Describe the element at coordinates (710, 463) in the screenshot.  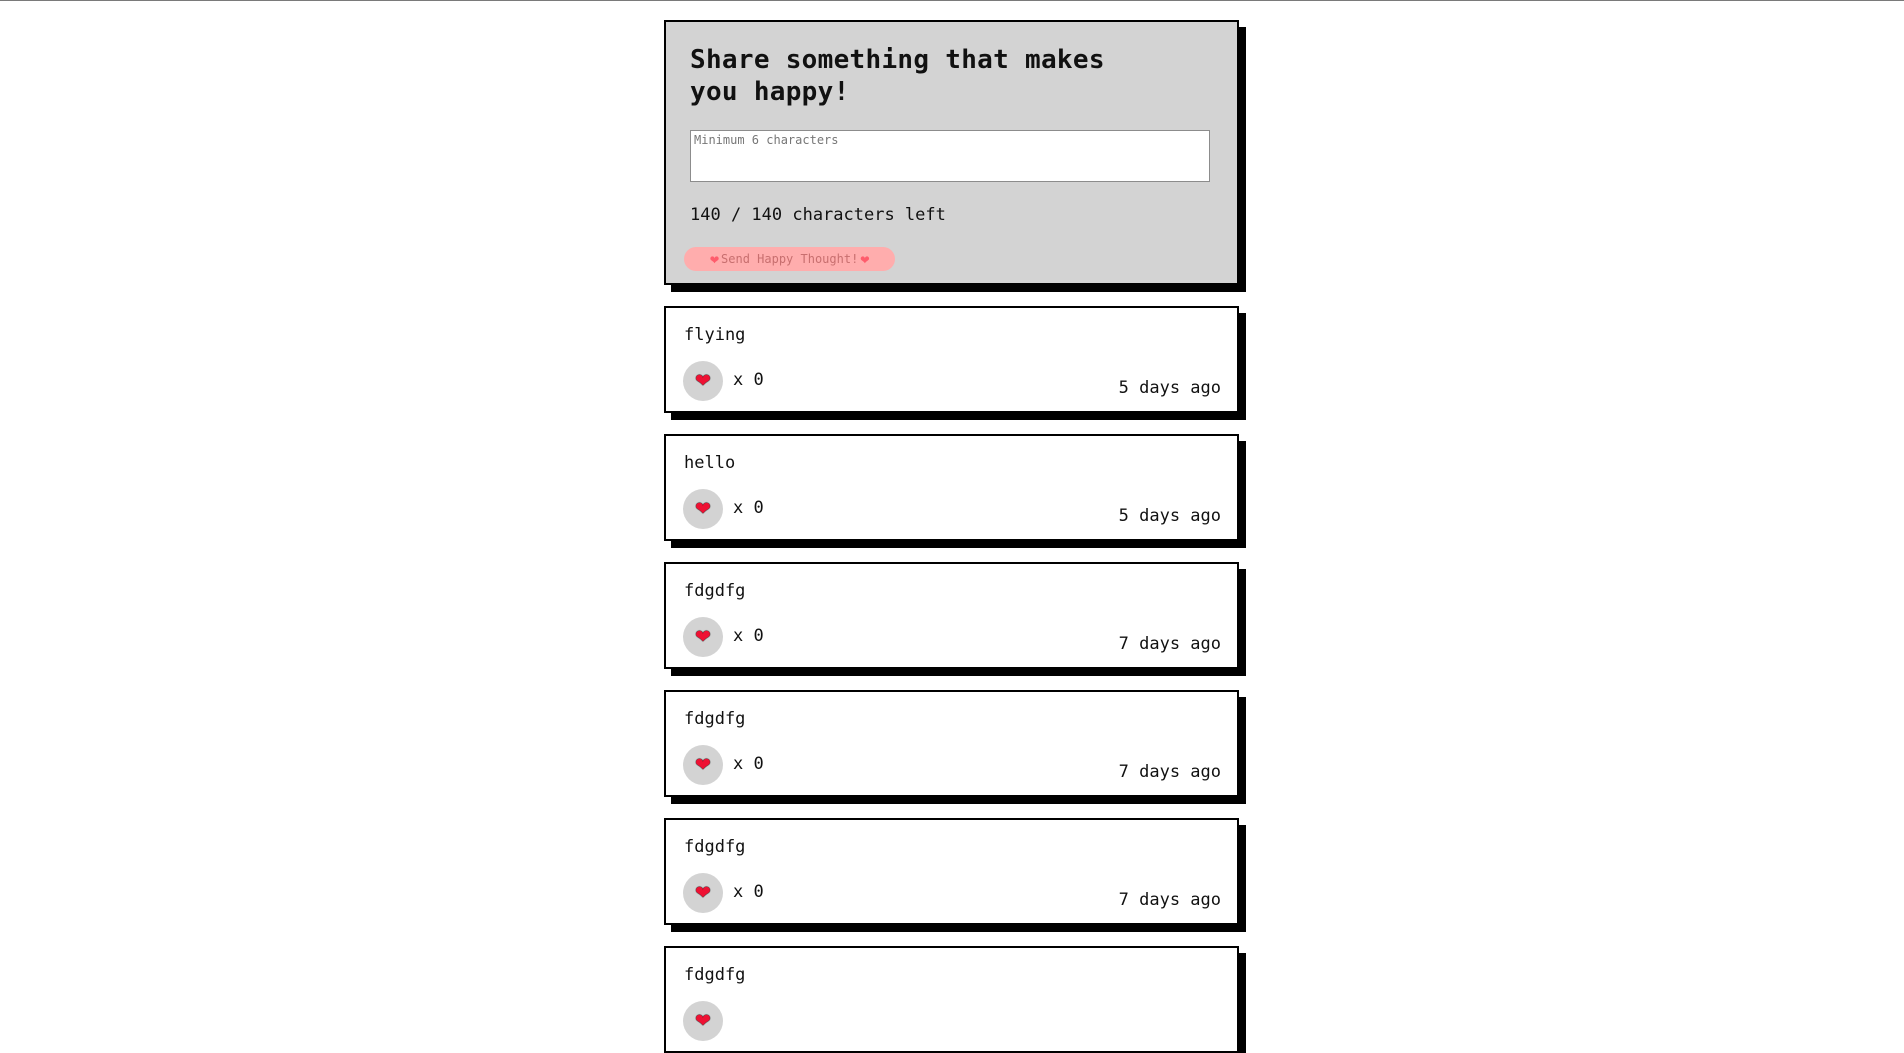
I see `thought-message: hello` at that location.